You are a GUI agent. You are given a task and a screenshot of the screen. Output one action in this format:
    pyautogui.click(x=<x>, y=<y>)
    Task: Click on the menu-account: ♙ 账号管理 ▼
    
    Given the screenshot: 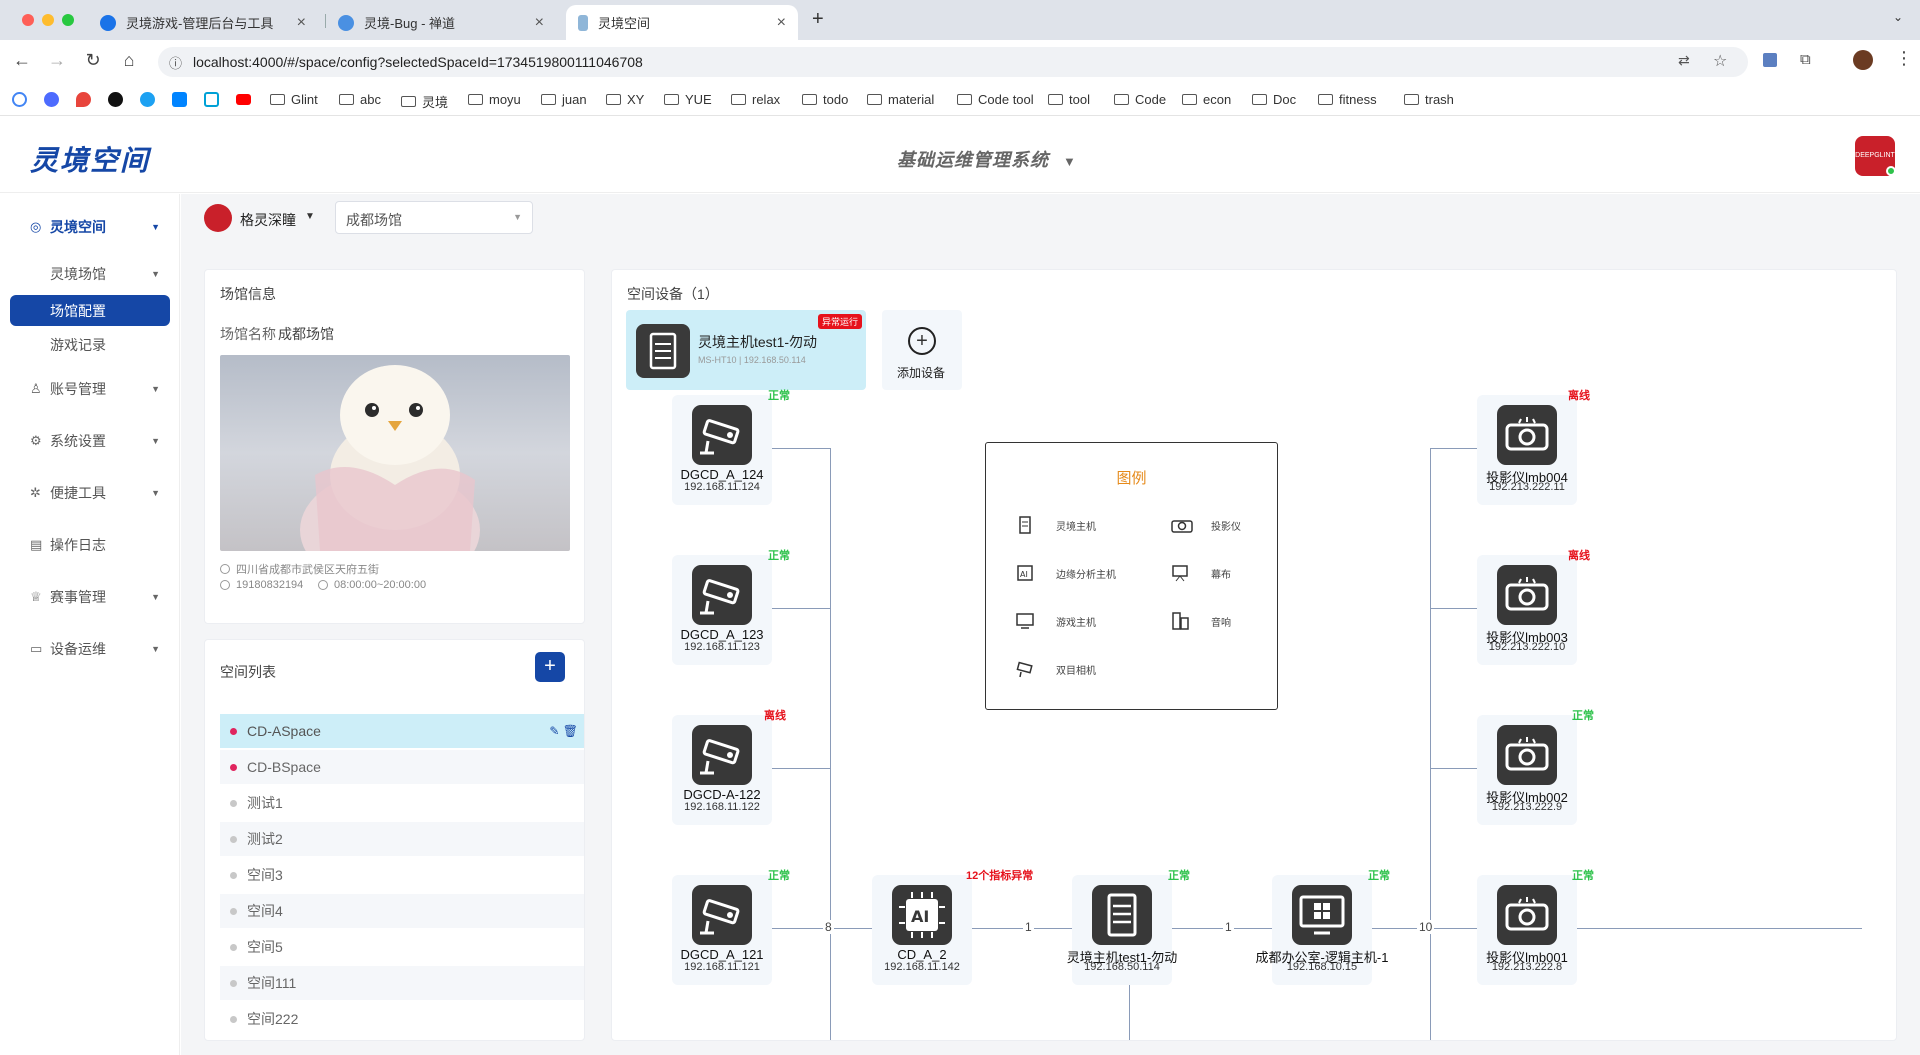 What is the action you would take?
    pyautogui.click(x=100, y=389)
    